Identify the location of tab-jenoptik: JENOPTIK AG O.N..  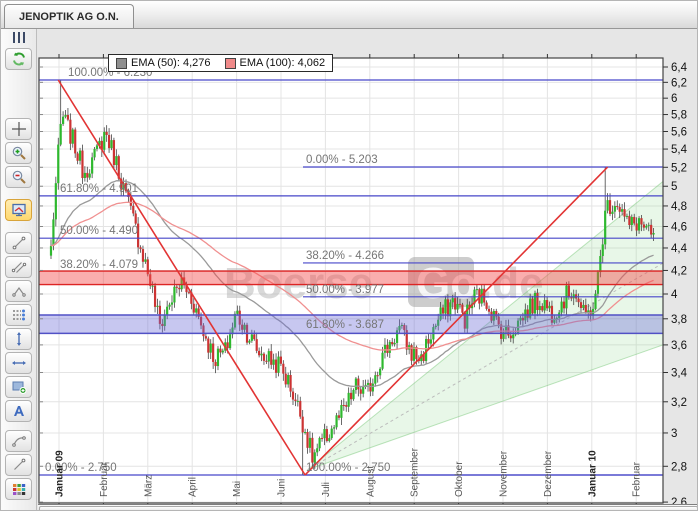
(69, 16).